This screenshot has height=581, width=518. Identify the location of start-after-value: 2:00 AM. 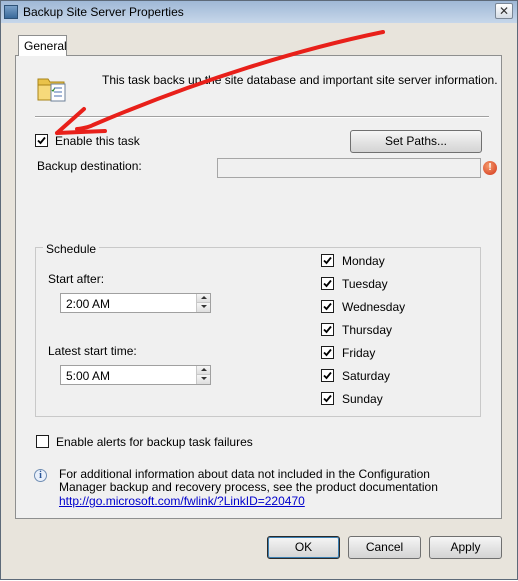
(88, 304).